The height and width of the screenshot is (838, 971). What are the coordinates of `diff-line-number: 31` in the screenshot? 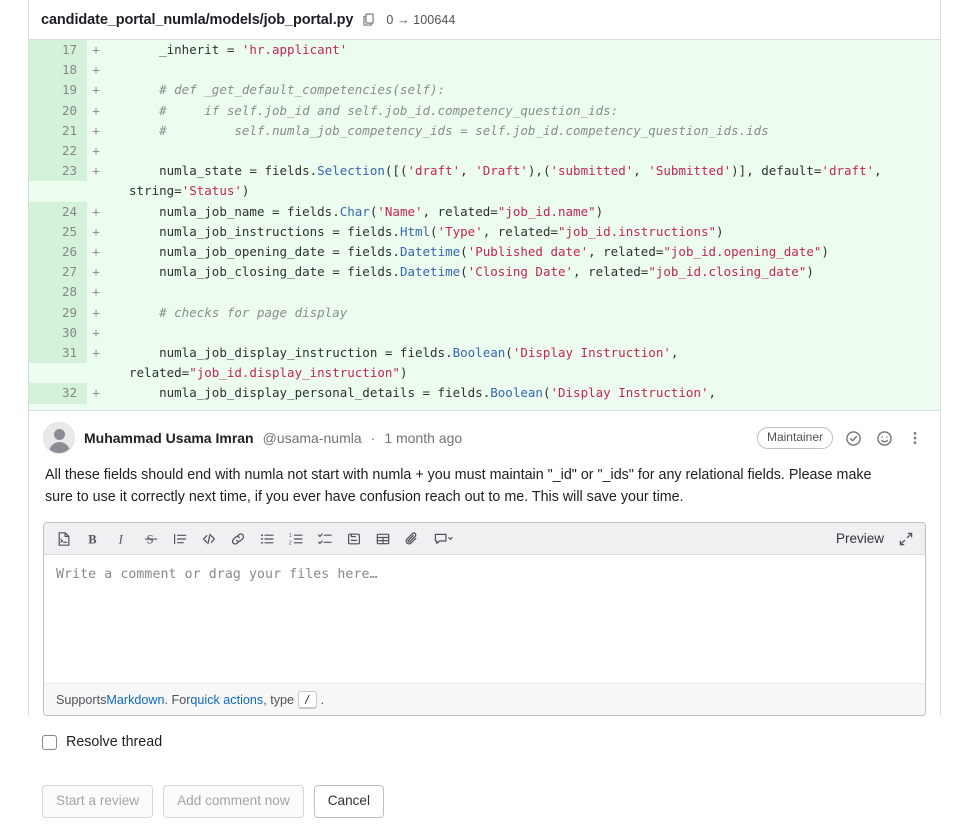 It's located at (58, 353).